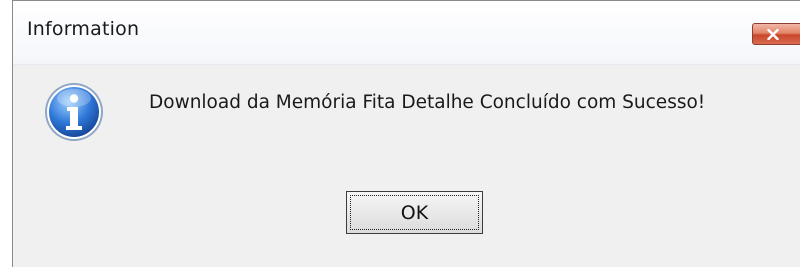 The image size is (800, 267). Describe the element at coordinates (74, 112) in the screenshot. I see `info-icon` at that location.